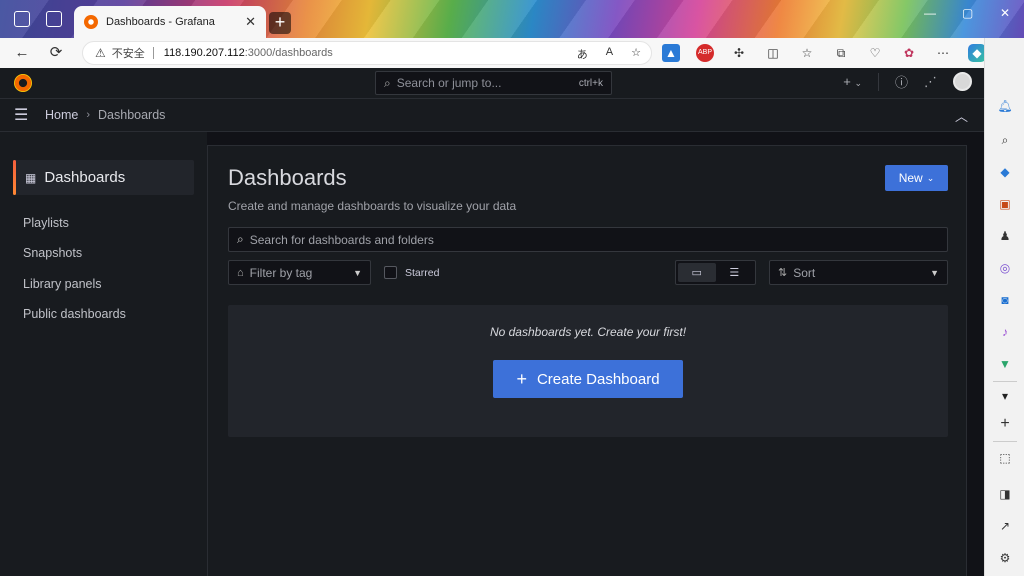 The image size is (1024, 576). Describe the element at coordinates (280, 23) in the screenshot. I see `new-tab-button: +` at that location.